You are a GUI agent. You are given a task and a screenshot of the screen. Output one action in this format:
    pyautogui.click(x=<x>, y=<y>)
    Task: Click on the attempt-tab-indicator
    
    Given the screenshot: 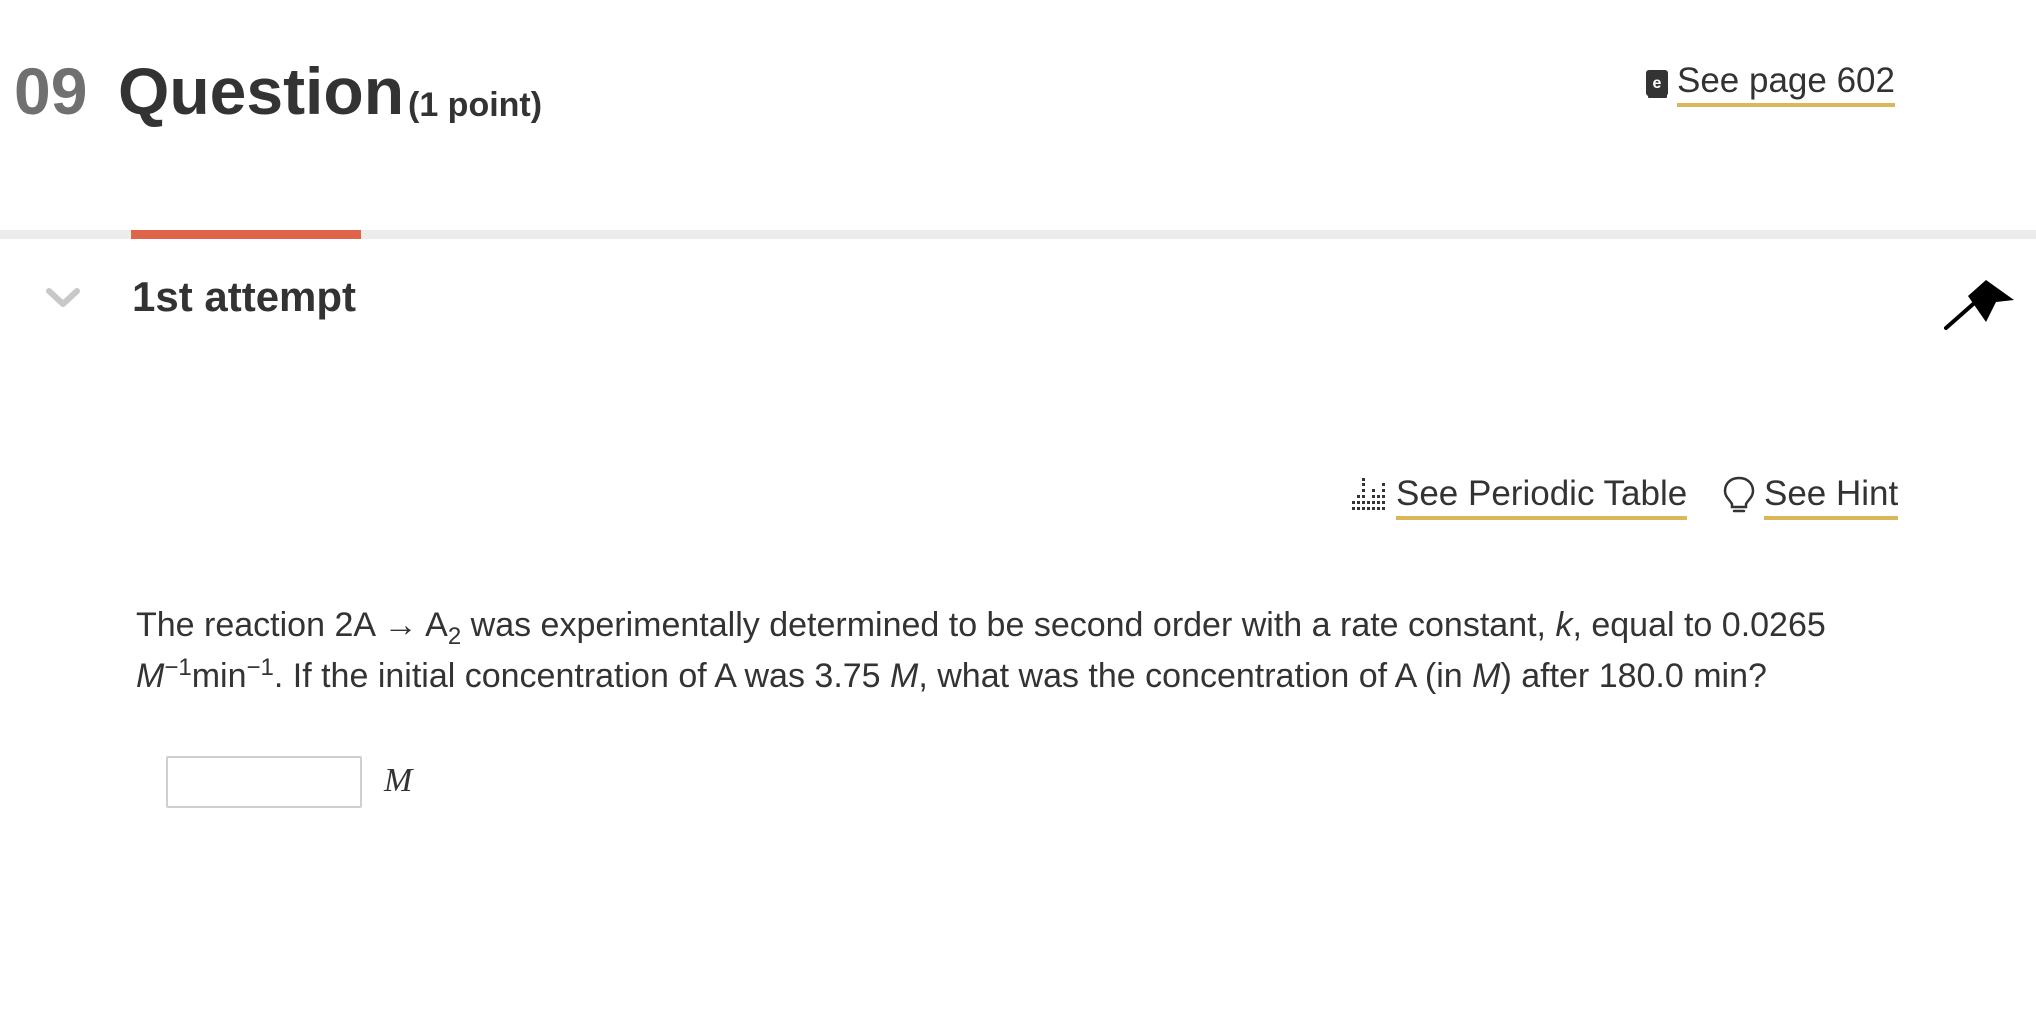 What is the action you would take?
    pyautogui.click(x=246, y=234)
    